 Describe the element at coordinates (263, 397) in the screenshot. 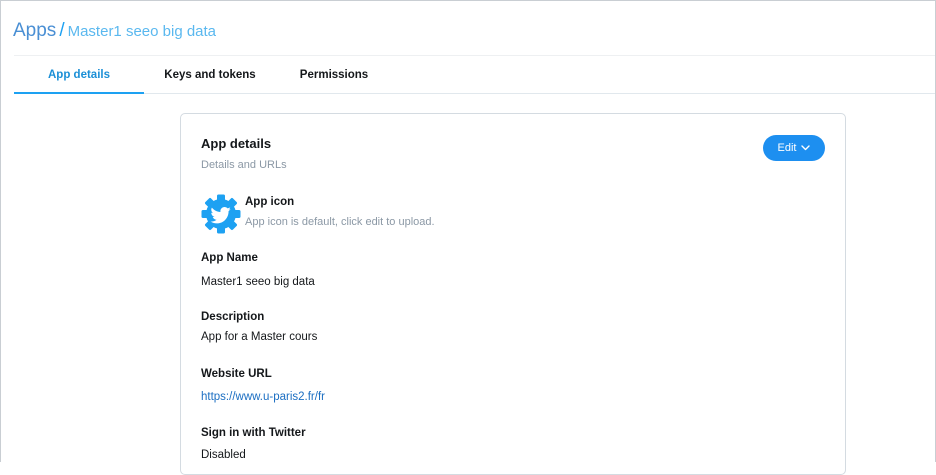

I see `website-url-link: https://www.u-paris2.fr/fr` at that location.